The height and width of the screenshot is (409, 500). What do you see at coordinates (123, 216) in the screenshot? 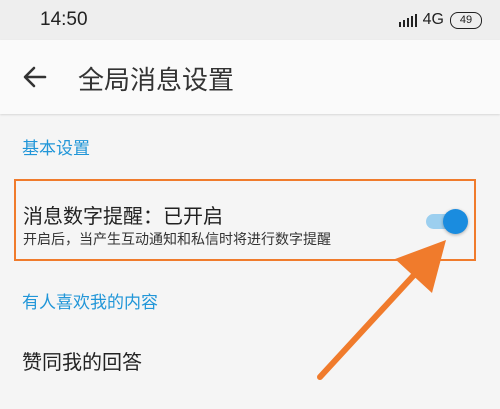
I see `setting-title: 消息数字提醒：已开启` at bounding box center [123, 216].